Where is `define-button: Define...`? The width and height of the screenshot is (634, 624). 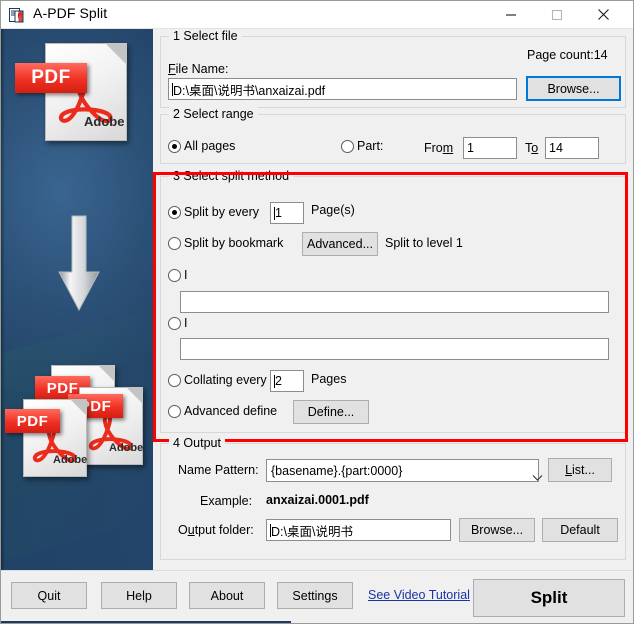
define-button: Define... is located at coordinates (331, 412).